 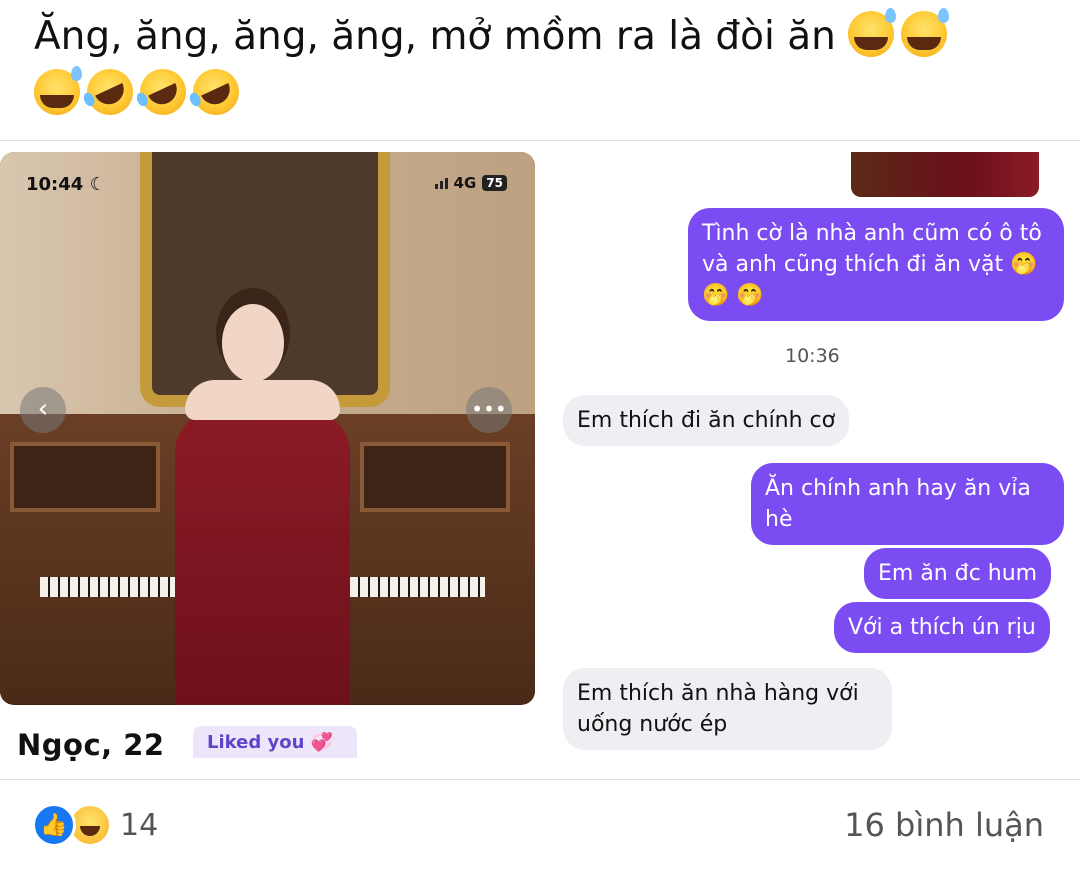 I want to click on reaction-count: 14, so click(x=139, y=825).